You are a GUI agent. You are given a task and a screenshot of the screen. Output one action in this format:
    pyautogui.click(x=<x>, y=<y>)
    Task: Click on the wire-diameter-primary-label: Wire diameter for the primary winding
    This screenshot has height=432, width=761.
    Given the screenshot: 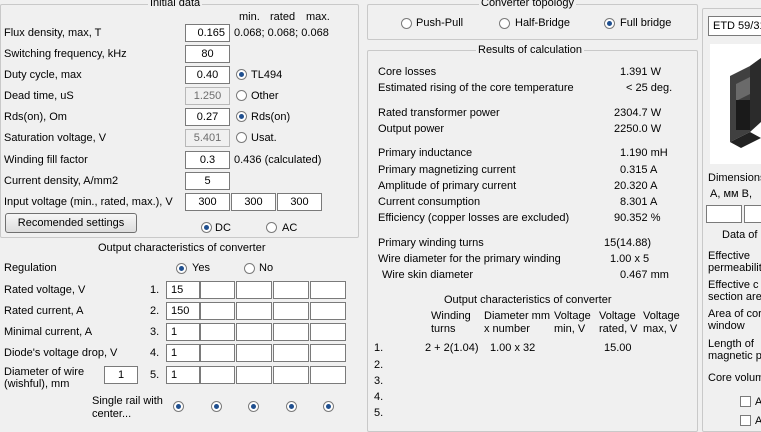 What is the action you would take?
    pyautogui.click(x=469, y=259)
    